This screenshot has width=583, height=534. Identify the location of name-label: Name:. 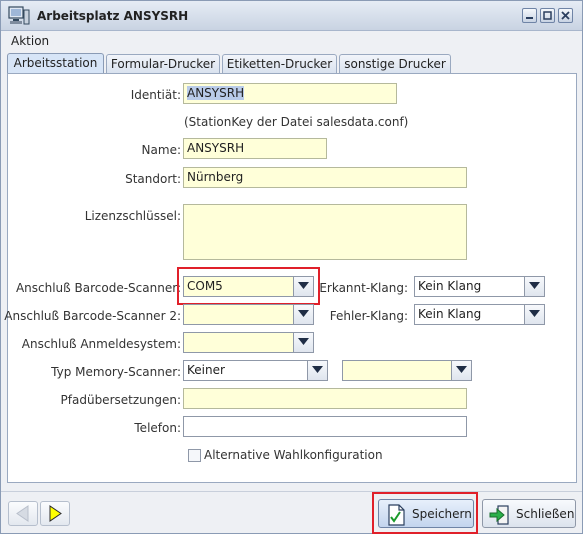
(161, 150).